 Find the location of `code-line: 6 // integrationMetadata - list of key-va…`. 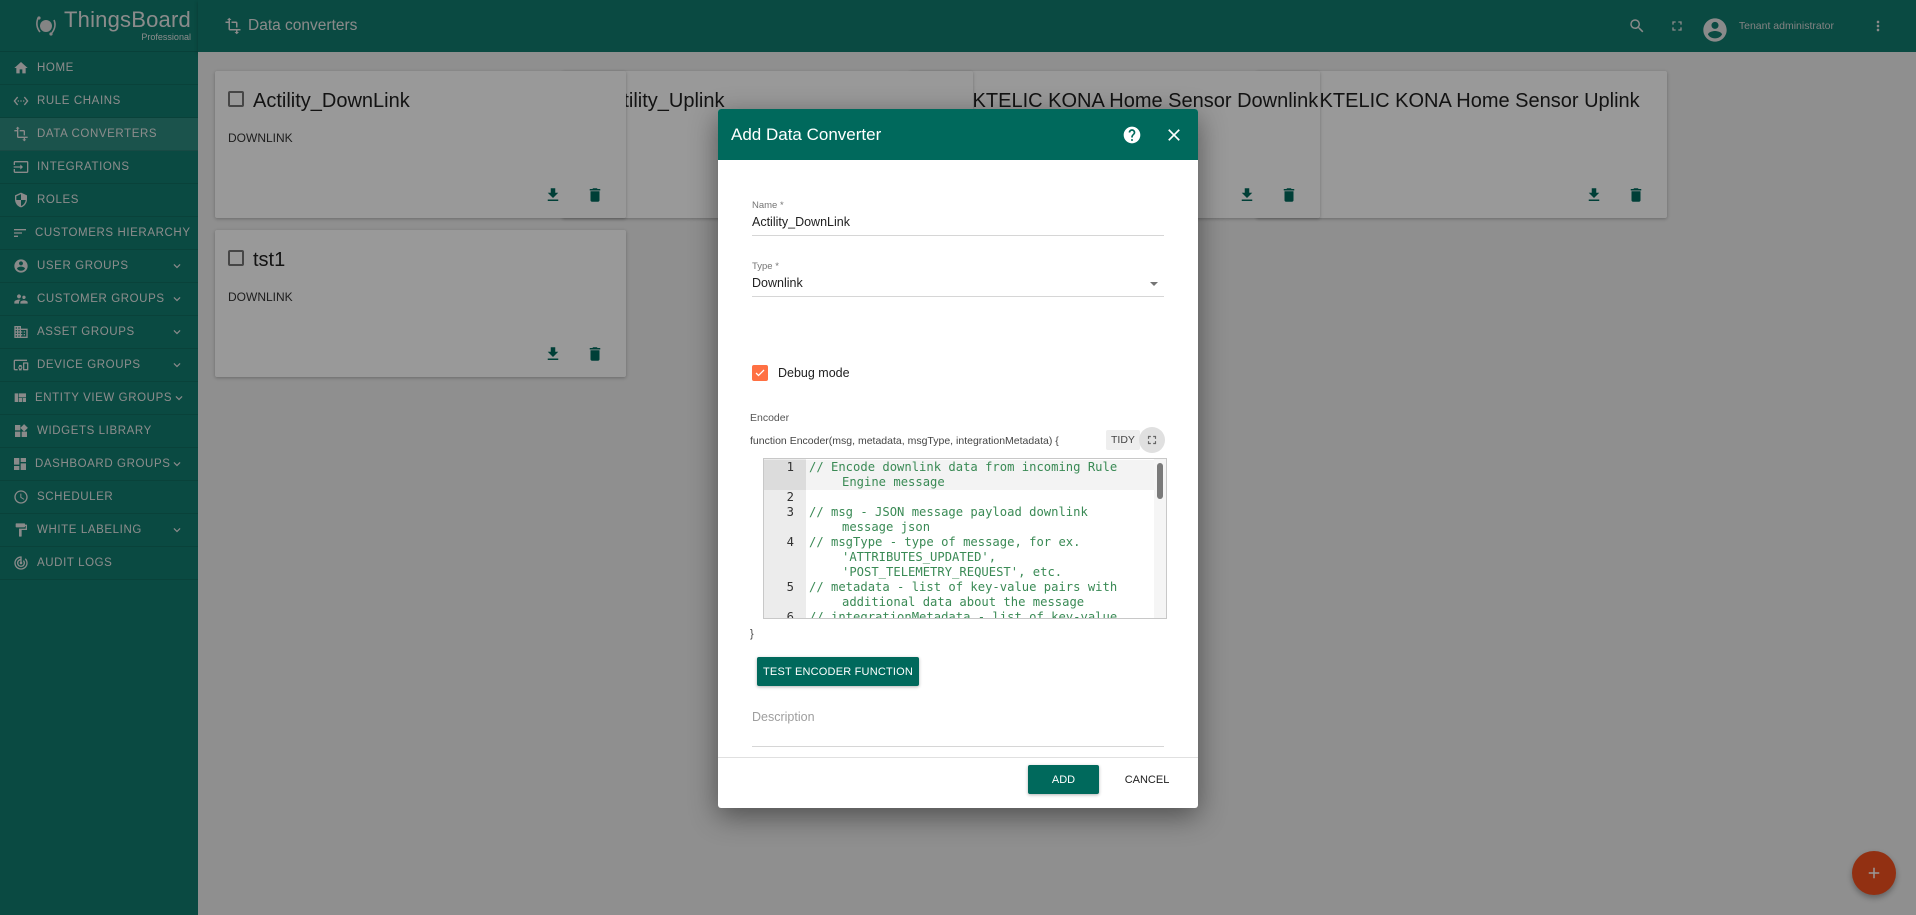

code-line: 6 // integrationMetadata - list of key-va… is located at coordinates (965, 614).